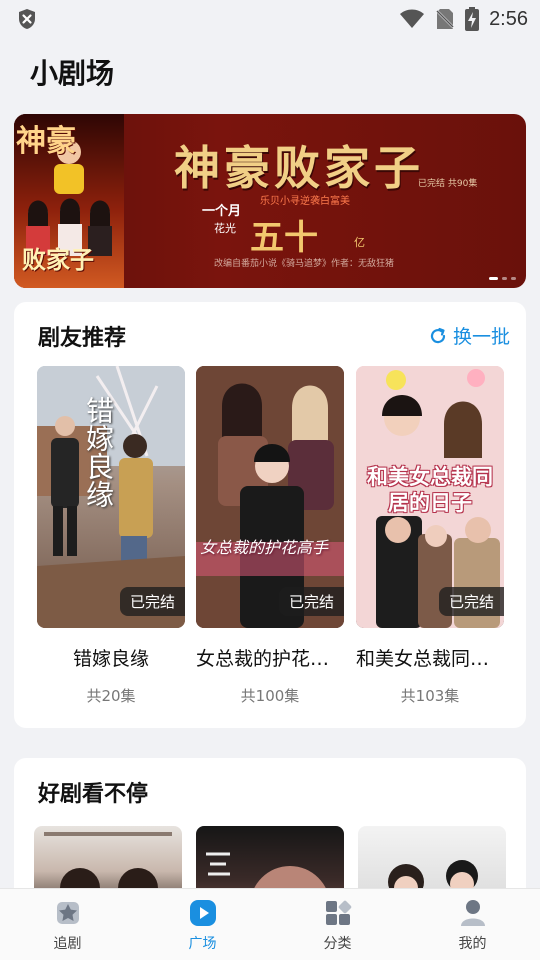  What do you see at coordinates (202, 944) in the screenshot?
I see `nav-label: 广场` at bounding box center [202, 944].